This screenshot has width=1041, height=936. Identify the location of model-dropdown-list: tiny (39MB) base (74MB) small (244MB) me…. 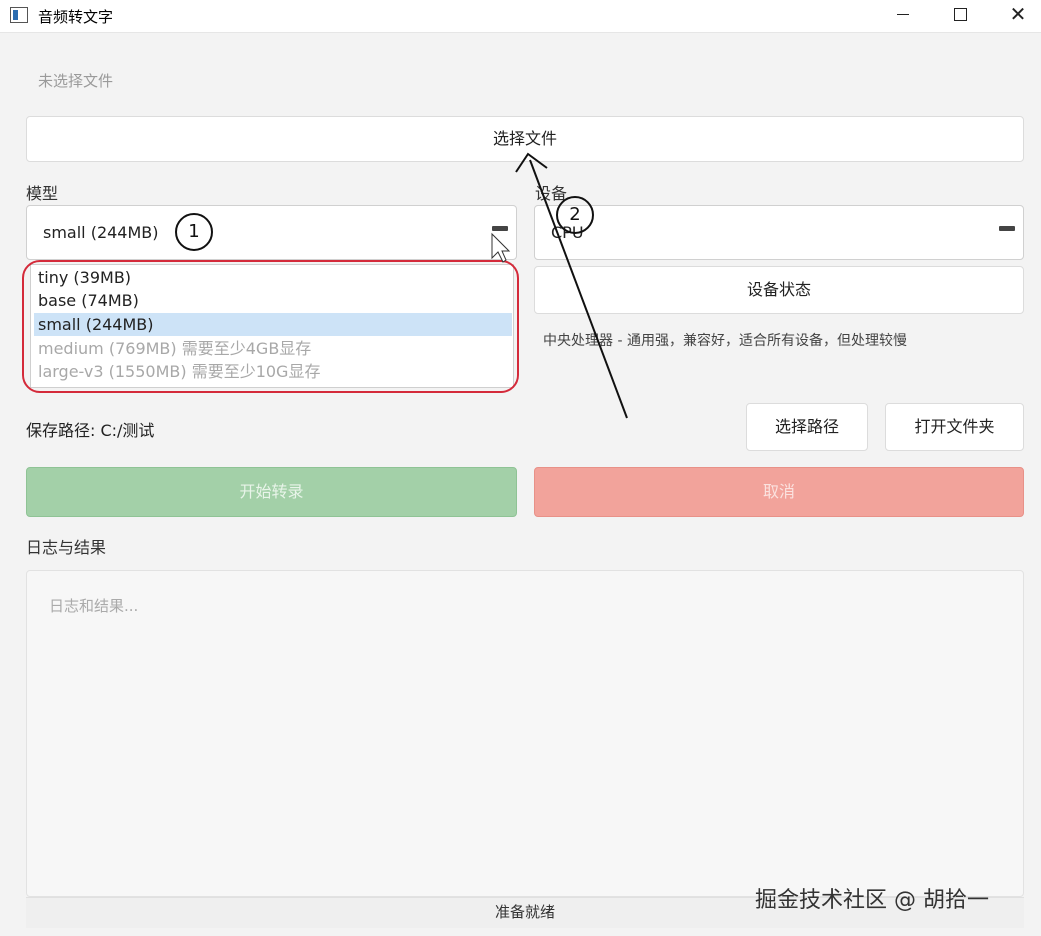
(272, 326).